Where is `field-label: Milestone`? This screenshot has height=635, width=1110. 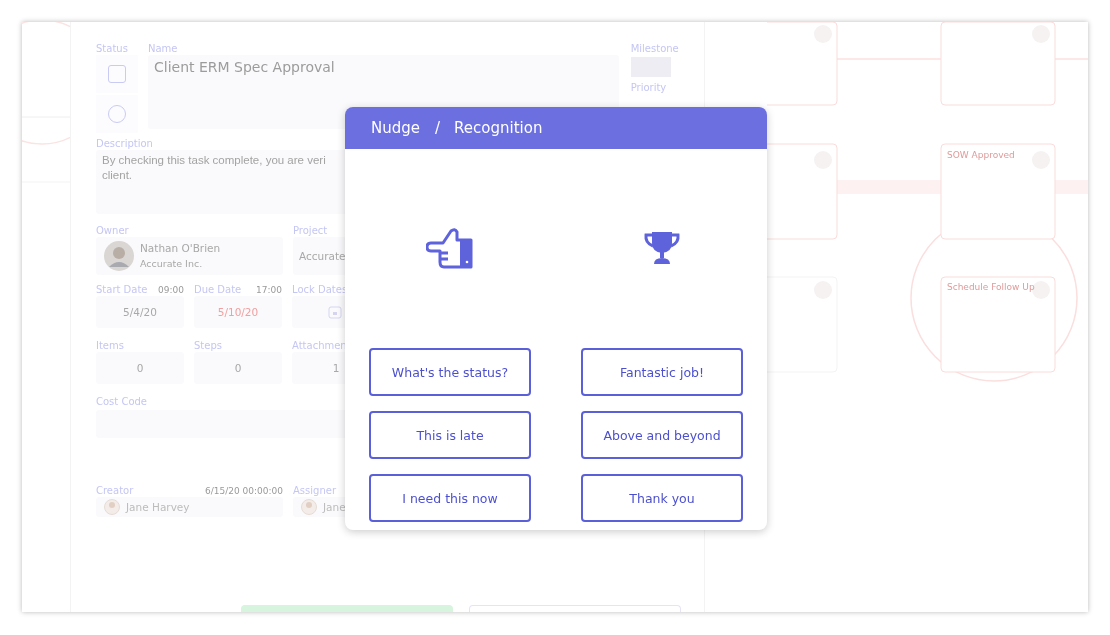
field-label: Milestone is located at coordinates (655, 48).